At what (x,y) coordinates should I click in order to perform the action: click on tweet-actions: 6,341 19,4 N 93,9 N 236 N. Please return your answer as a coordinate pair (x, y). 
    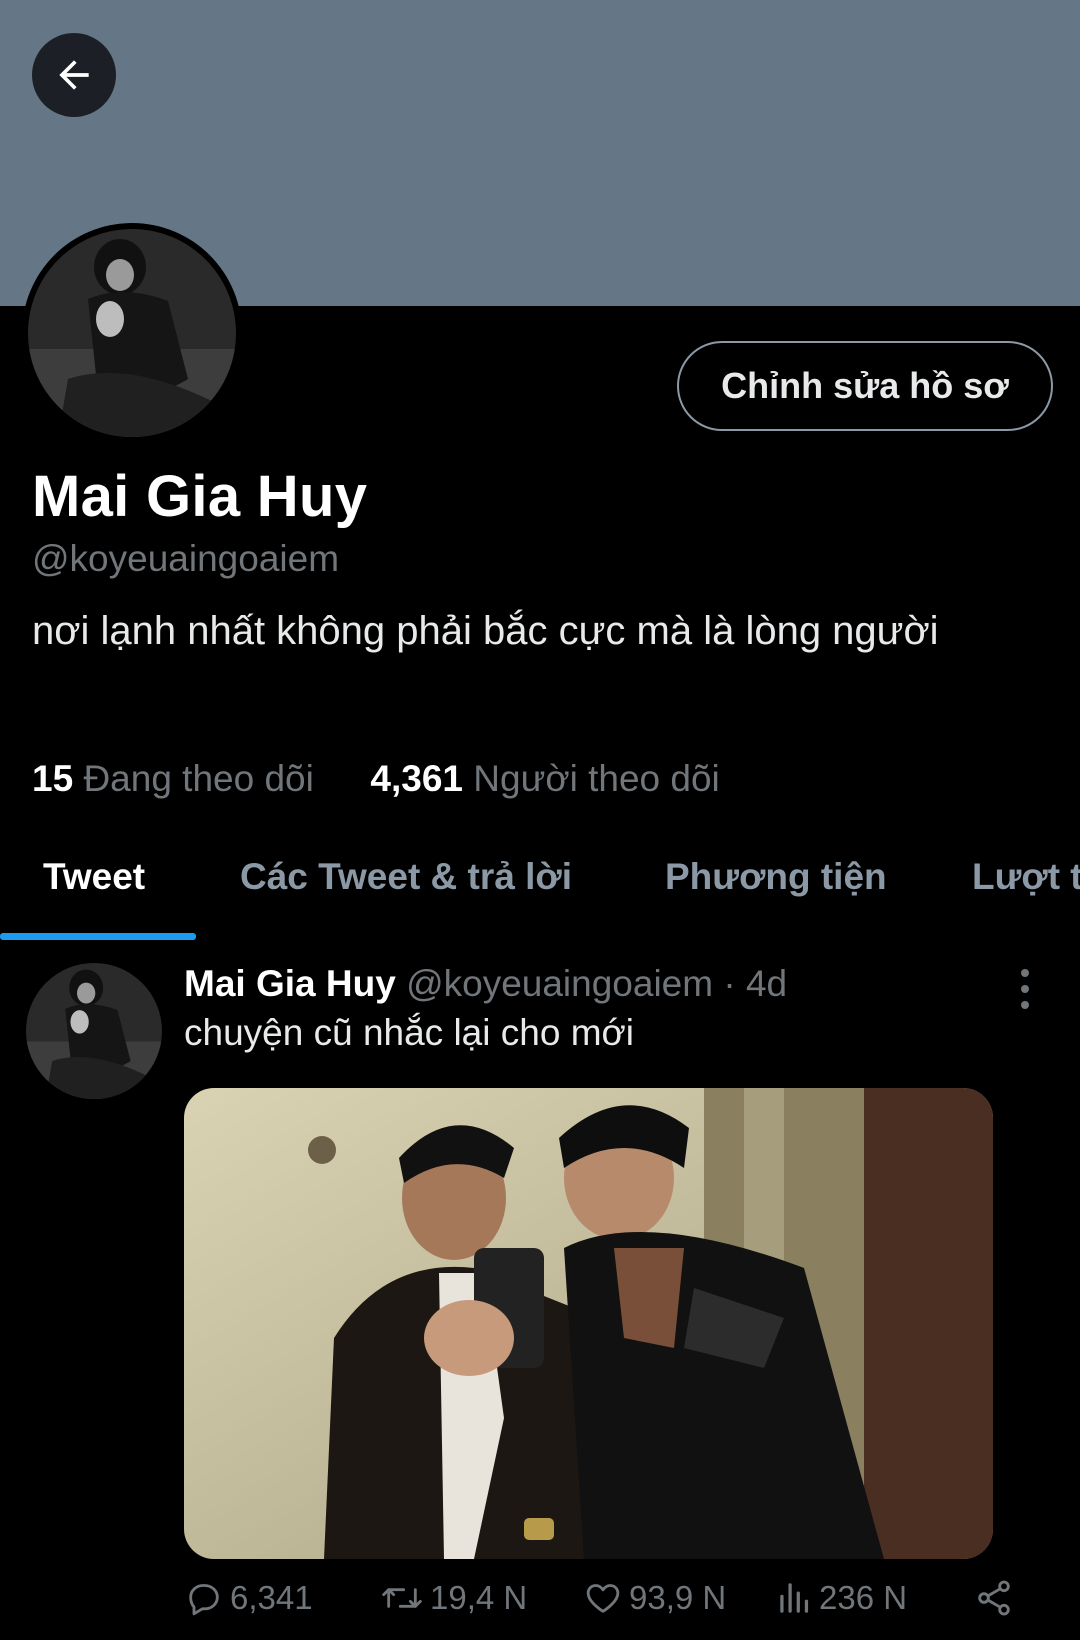
    Looking at the image, I should click on (604, 1603).